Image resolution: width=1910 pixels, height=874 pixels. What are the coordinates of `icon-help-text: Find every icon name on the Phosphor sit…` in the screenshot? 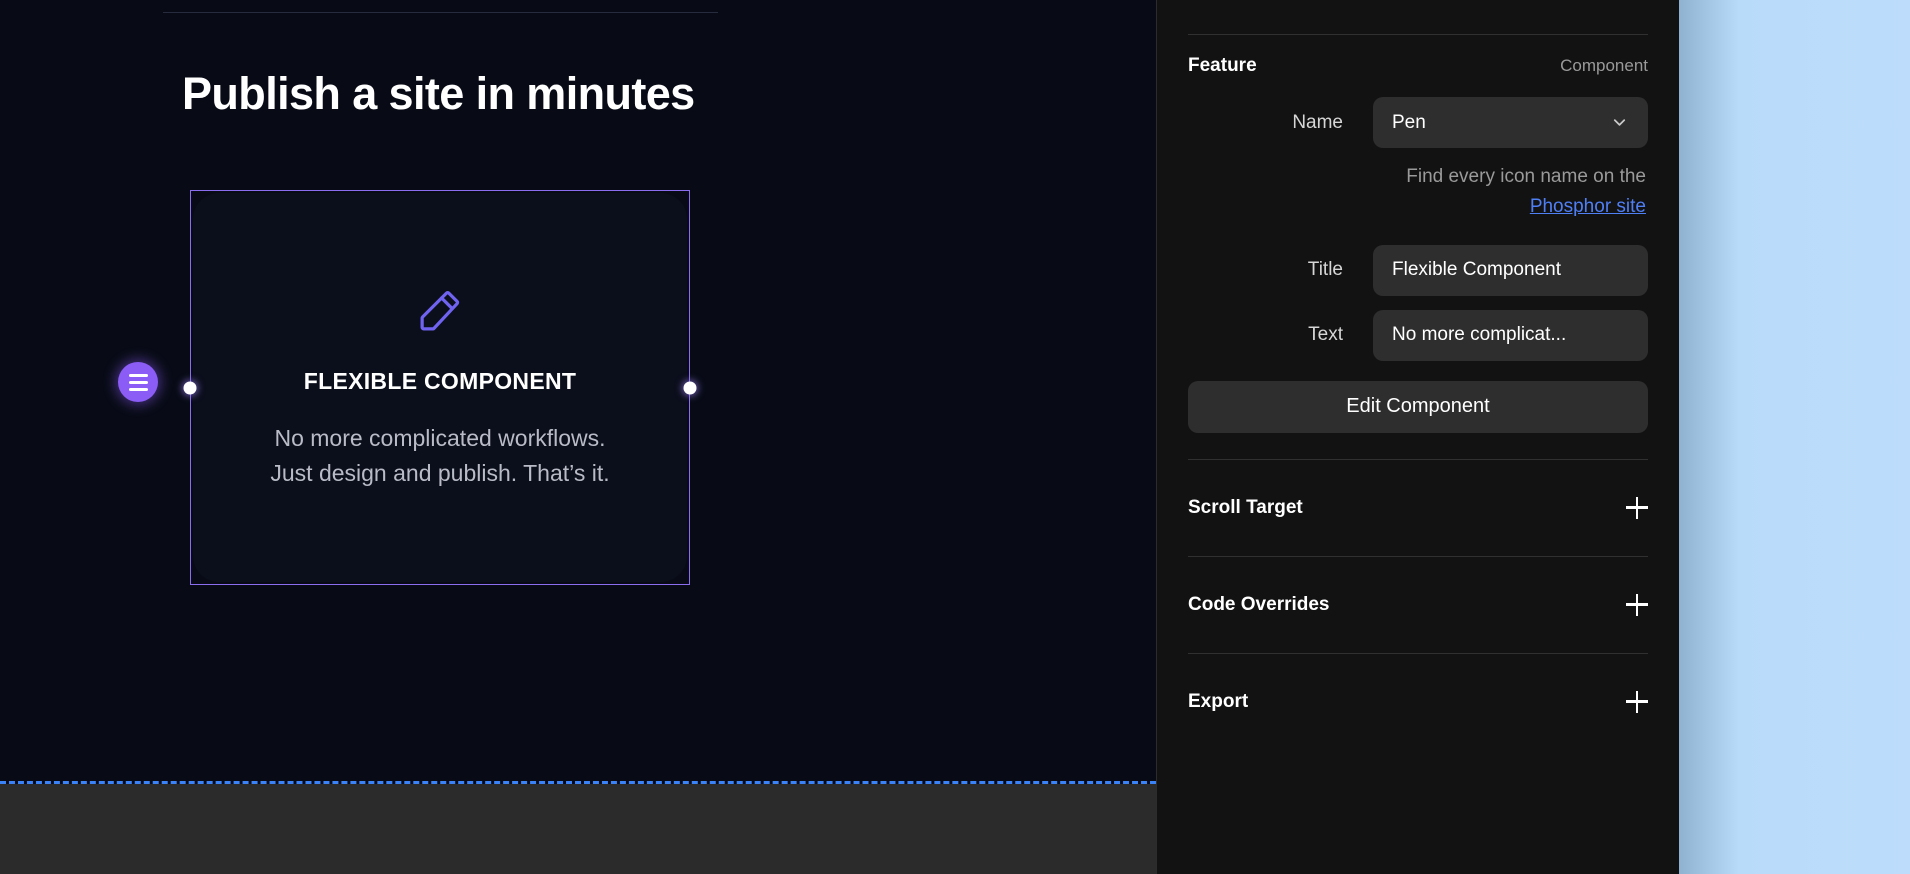 It's located at (1510, 192).